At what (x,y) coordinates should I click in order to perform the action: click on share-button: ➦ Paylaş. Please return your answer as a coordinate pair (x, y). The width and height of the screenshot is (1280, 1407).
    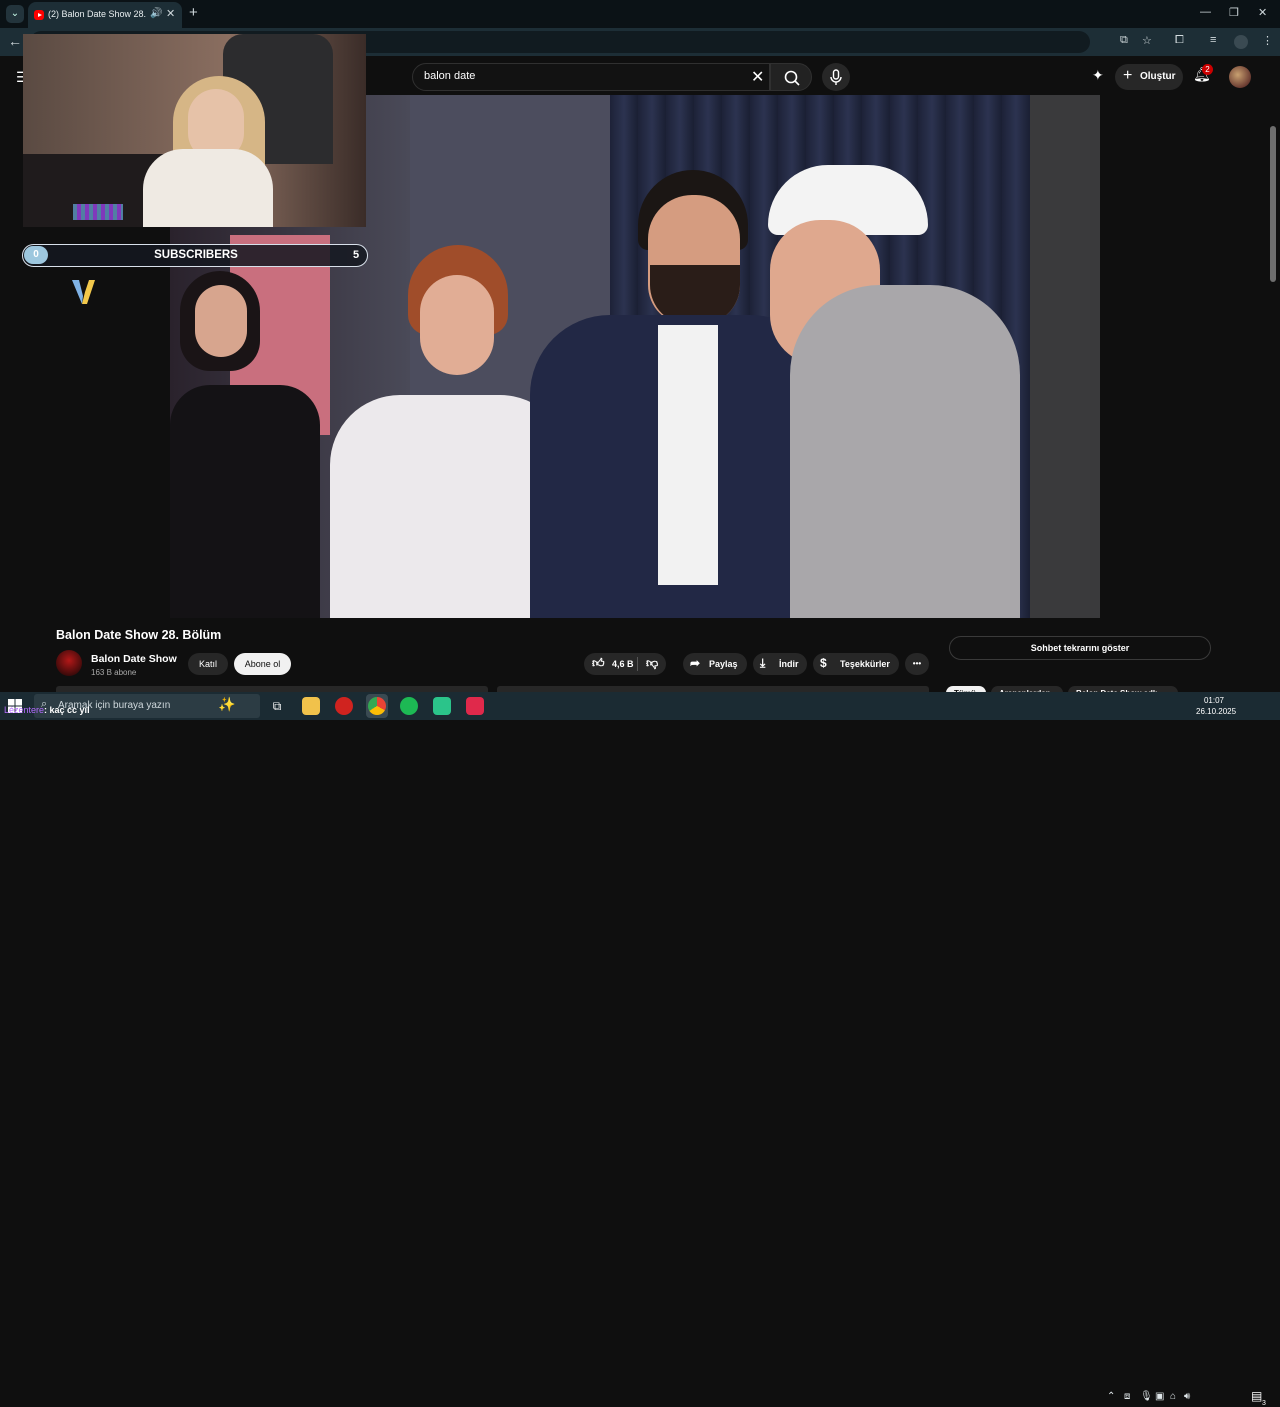
    Looking at the image, I should click on (715, 664).